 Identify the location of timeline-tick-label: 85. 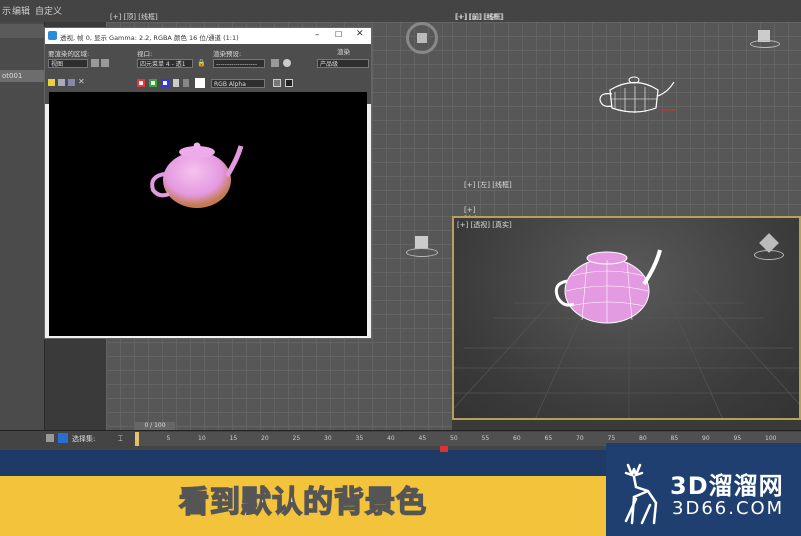
(674, 438).